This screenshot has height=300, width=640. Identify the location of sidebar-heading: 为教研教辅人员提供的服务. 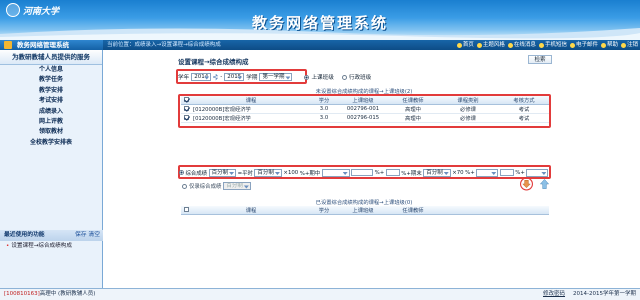
(51, 57).